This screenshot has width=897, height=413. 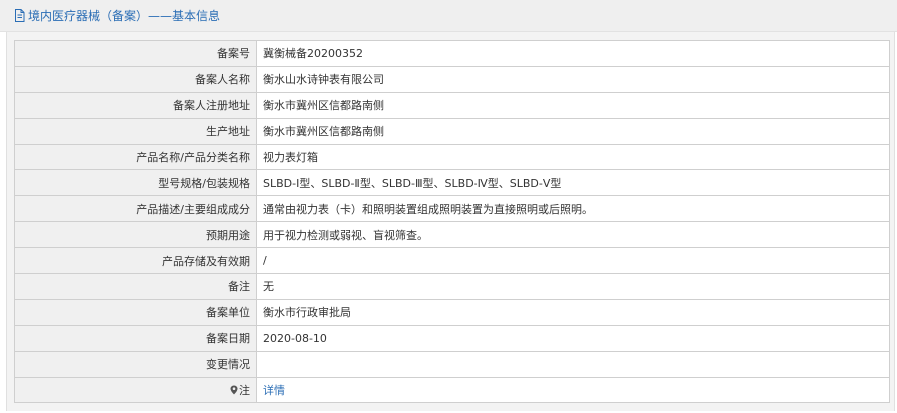 I want to click on row-value: 2020-08-10, so click(x=573, y=338).